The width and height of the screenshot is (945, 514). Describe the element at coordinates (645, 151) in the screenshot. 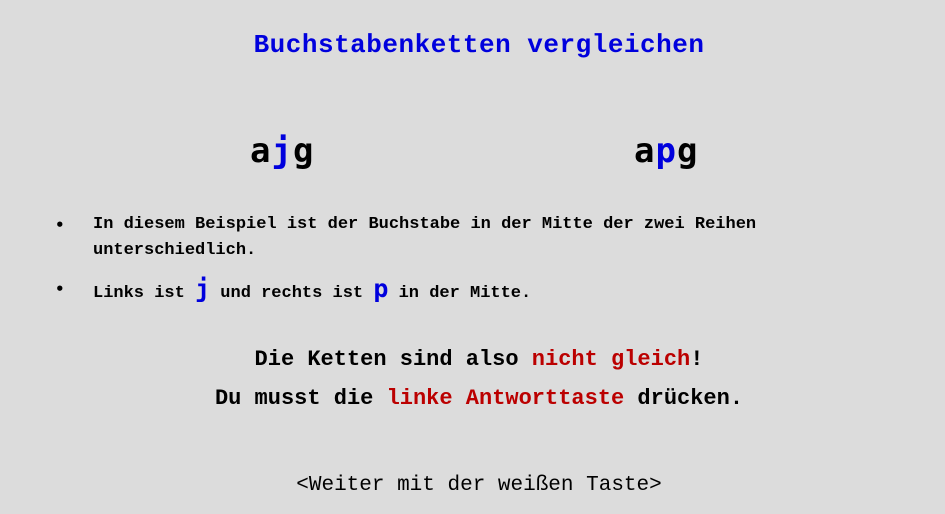

I see `right-first-letter: a` at that location.